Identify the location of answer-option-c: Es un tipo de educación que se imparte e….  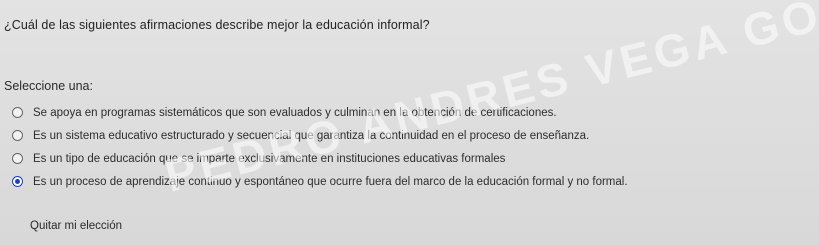
(407, 158).